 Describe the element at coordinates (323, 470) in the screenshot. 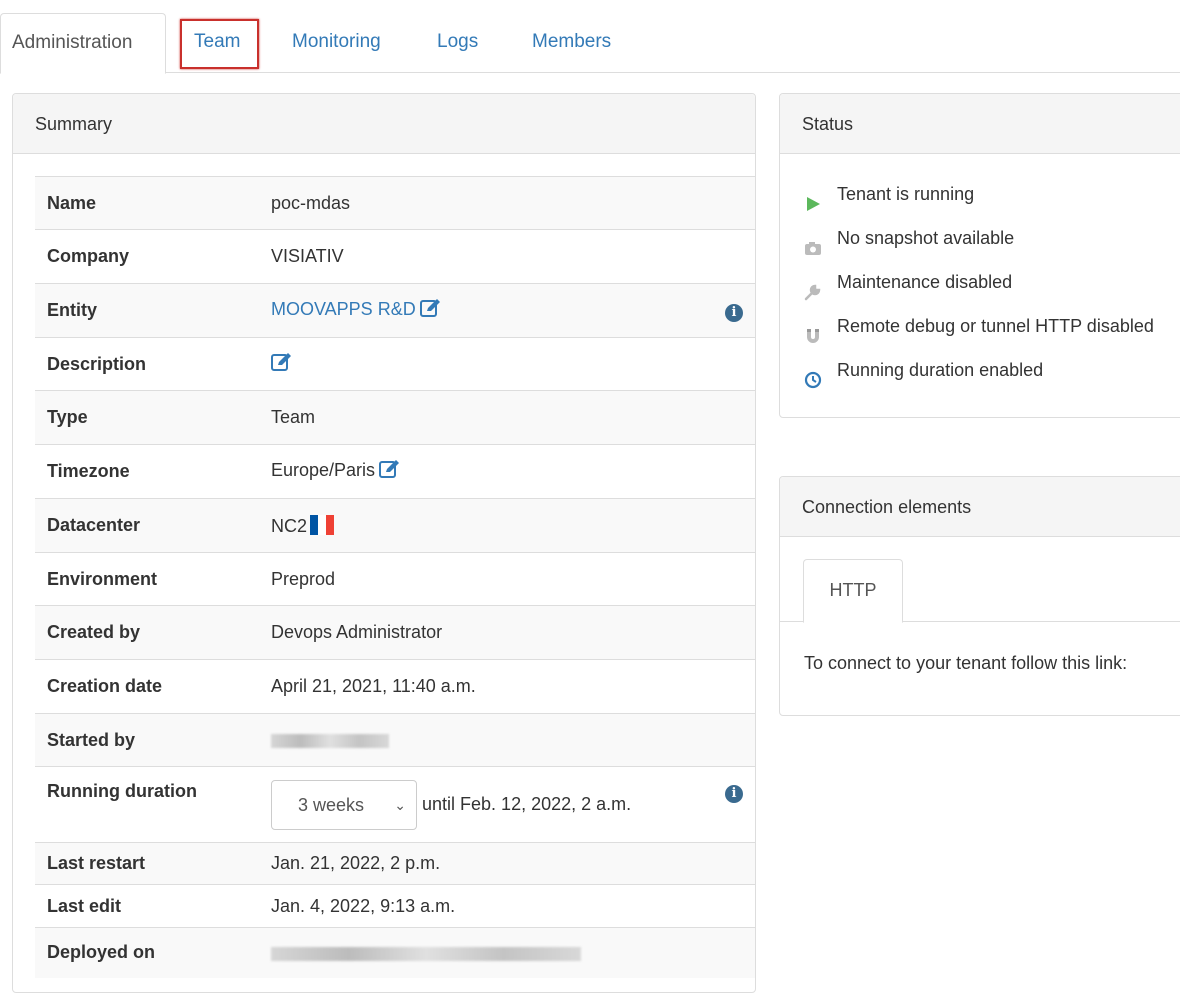

I see `timezone-value: Europe/Paris` at that location.